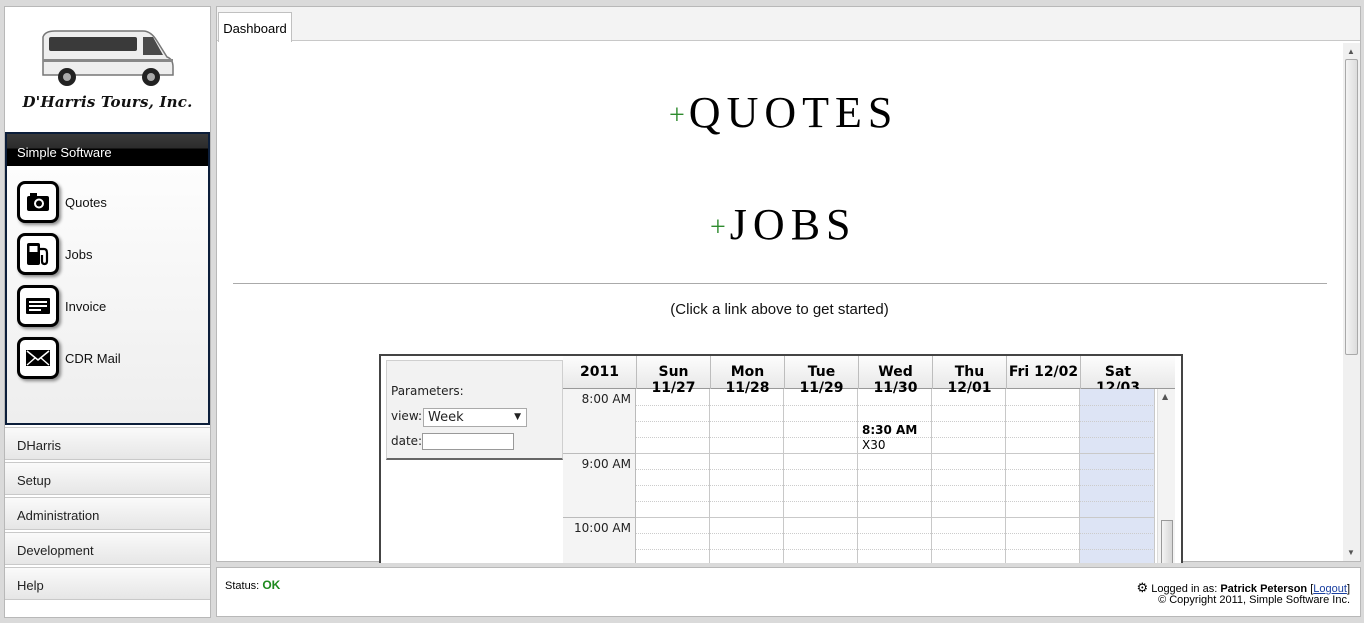  What do you see at coordinates (107, 102) in the screenshot?
I see `company-name: D'Harris Tours, Inc.` at bounding box center [107, 102].